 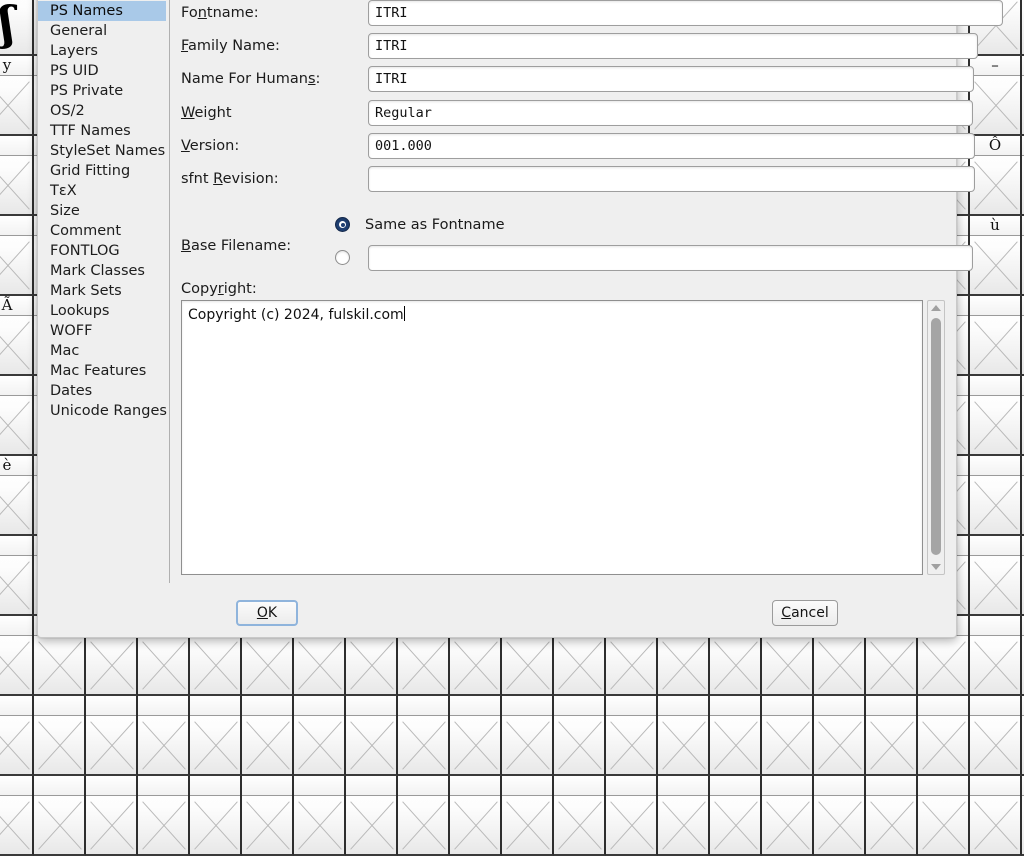 I want to click on sidebar-item-mark-classes: Mark Classes, so click(x=102, y=271).